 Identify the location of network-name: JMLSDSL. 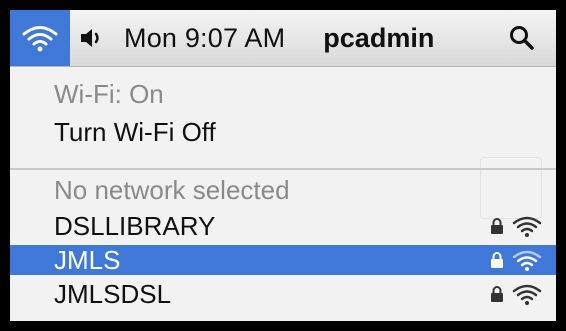
(113, 293).